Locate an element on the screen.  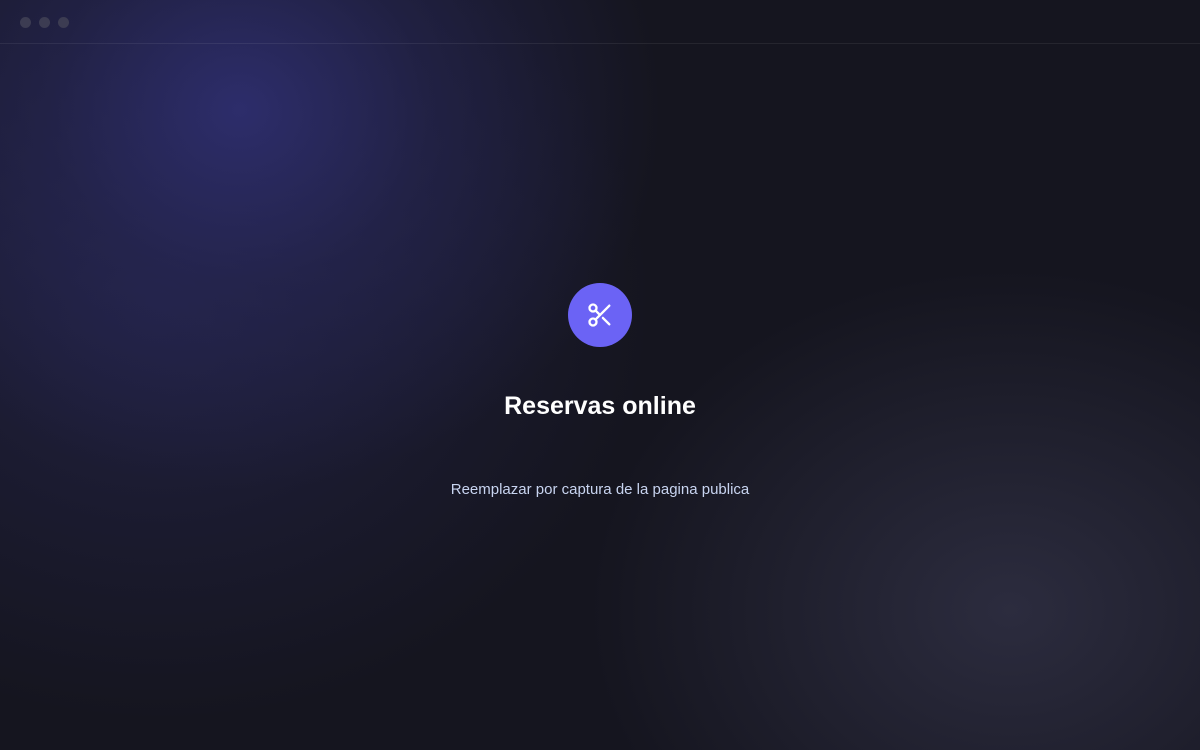
scissors-icon-badge is located at coordinates (600, 315).